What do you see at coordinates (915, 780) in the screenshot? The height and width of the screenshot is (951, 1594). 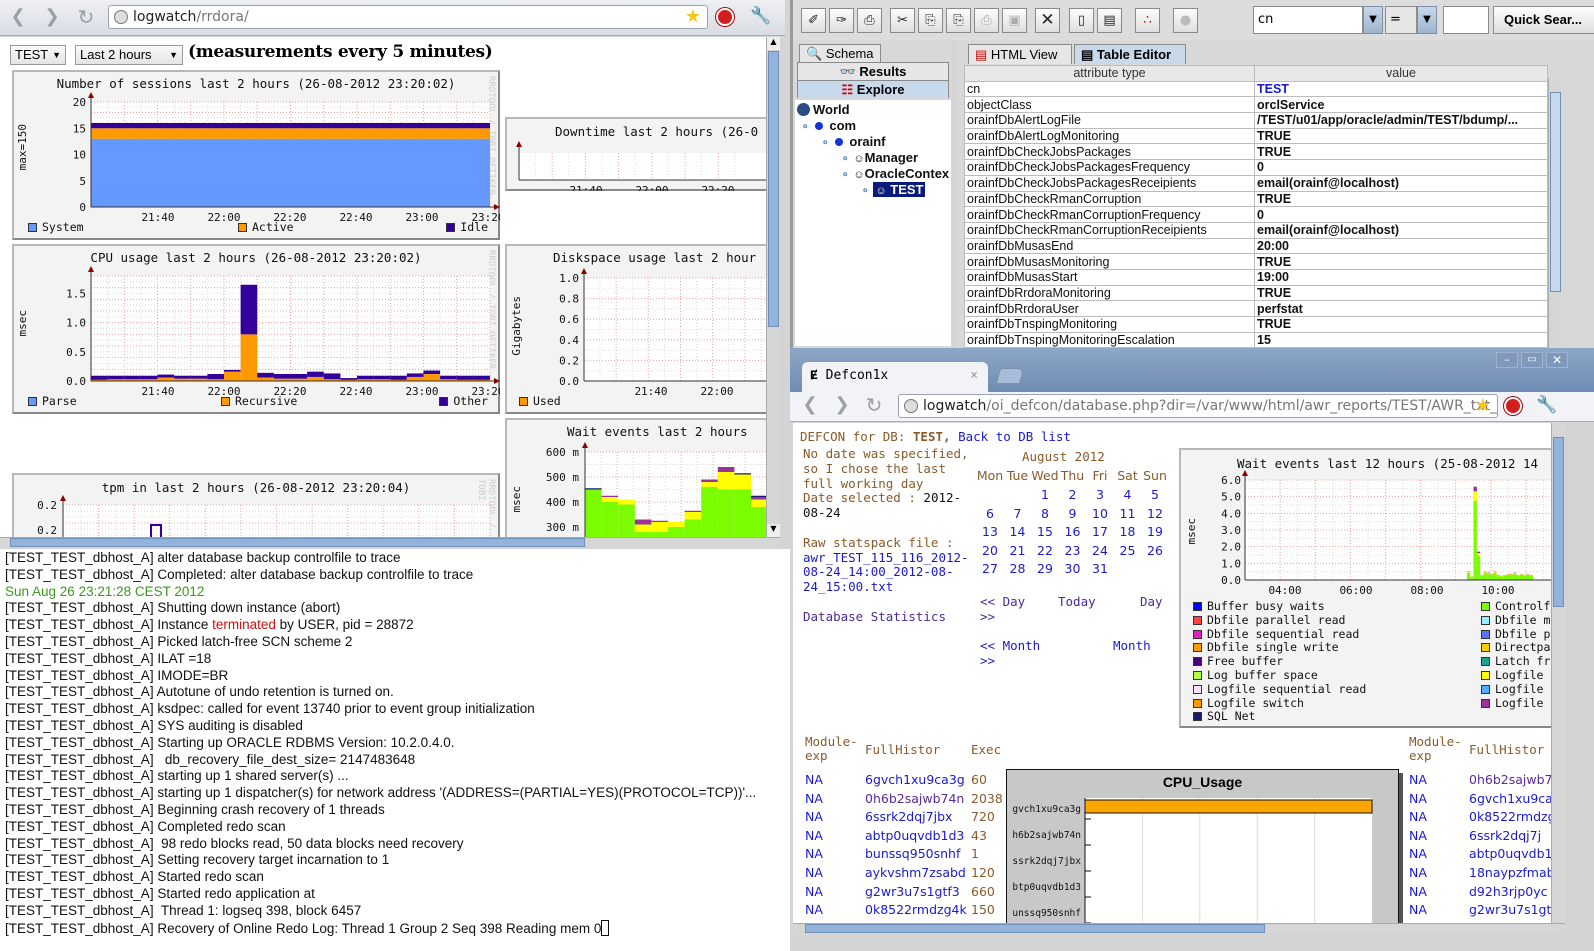 I see `sql-id-link: 6gvch1xu9ca3g` at bounding box center [915, 780].